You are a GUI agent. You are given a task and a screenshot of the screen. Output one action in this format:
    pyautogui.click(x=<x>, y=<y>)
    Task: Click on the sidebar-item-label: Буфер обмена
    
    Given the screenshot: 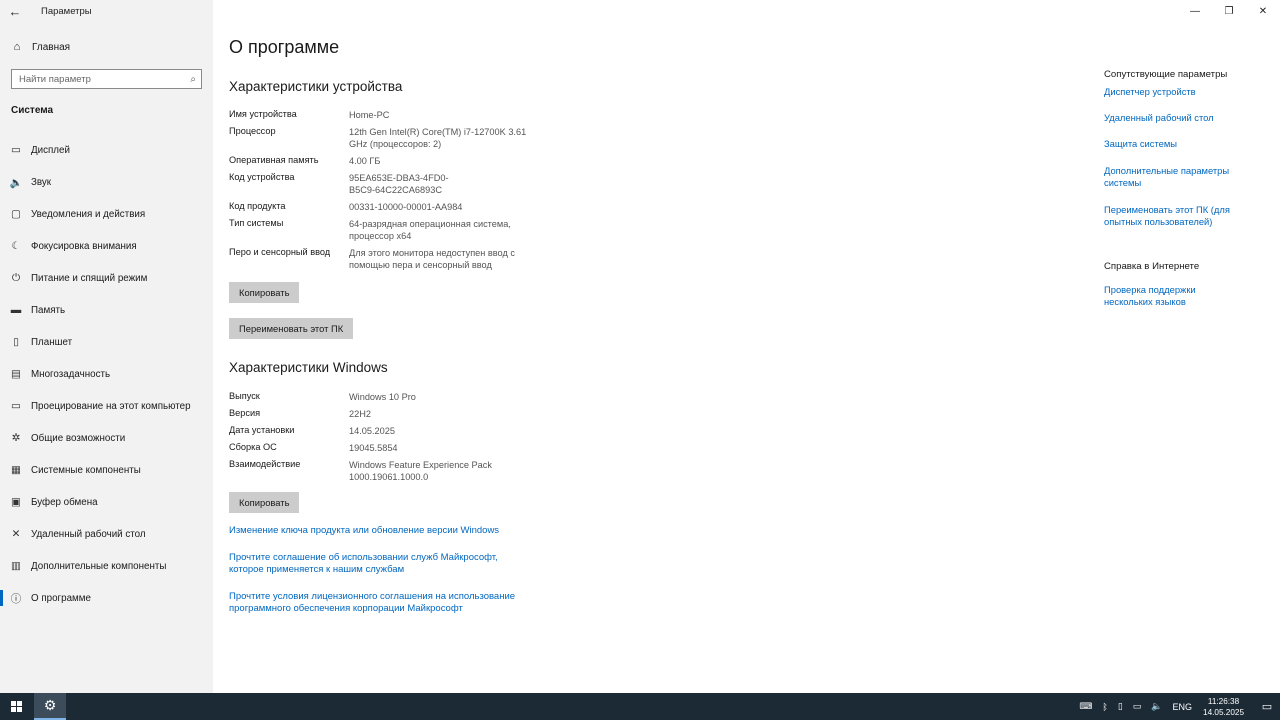 What is the action you would take?
    pyautogui.click(x=64, y=502)
    